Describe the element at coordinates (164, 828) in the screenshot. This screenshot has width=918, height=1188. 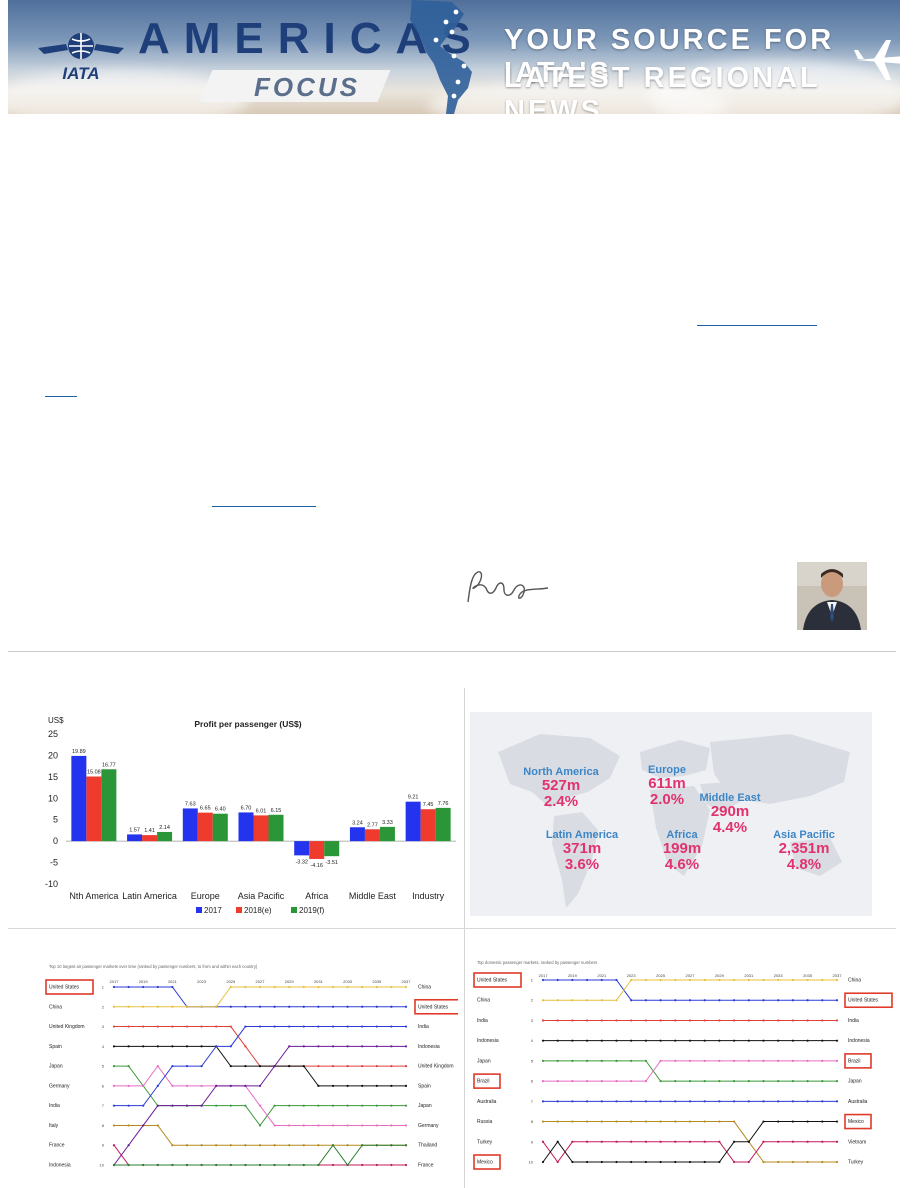
I see `data-label: 2.14` at that location.